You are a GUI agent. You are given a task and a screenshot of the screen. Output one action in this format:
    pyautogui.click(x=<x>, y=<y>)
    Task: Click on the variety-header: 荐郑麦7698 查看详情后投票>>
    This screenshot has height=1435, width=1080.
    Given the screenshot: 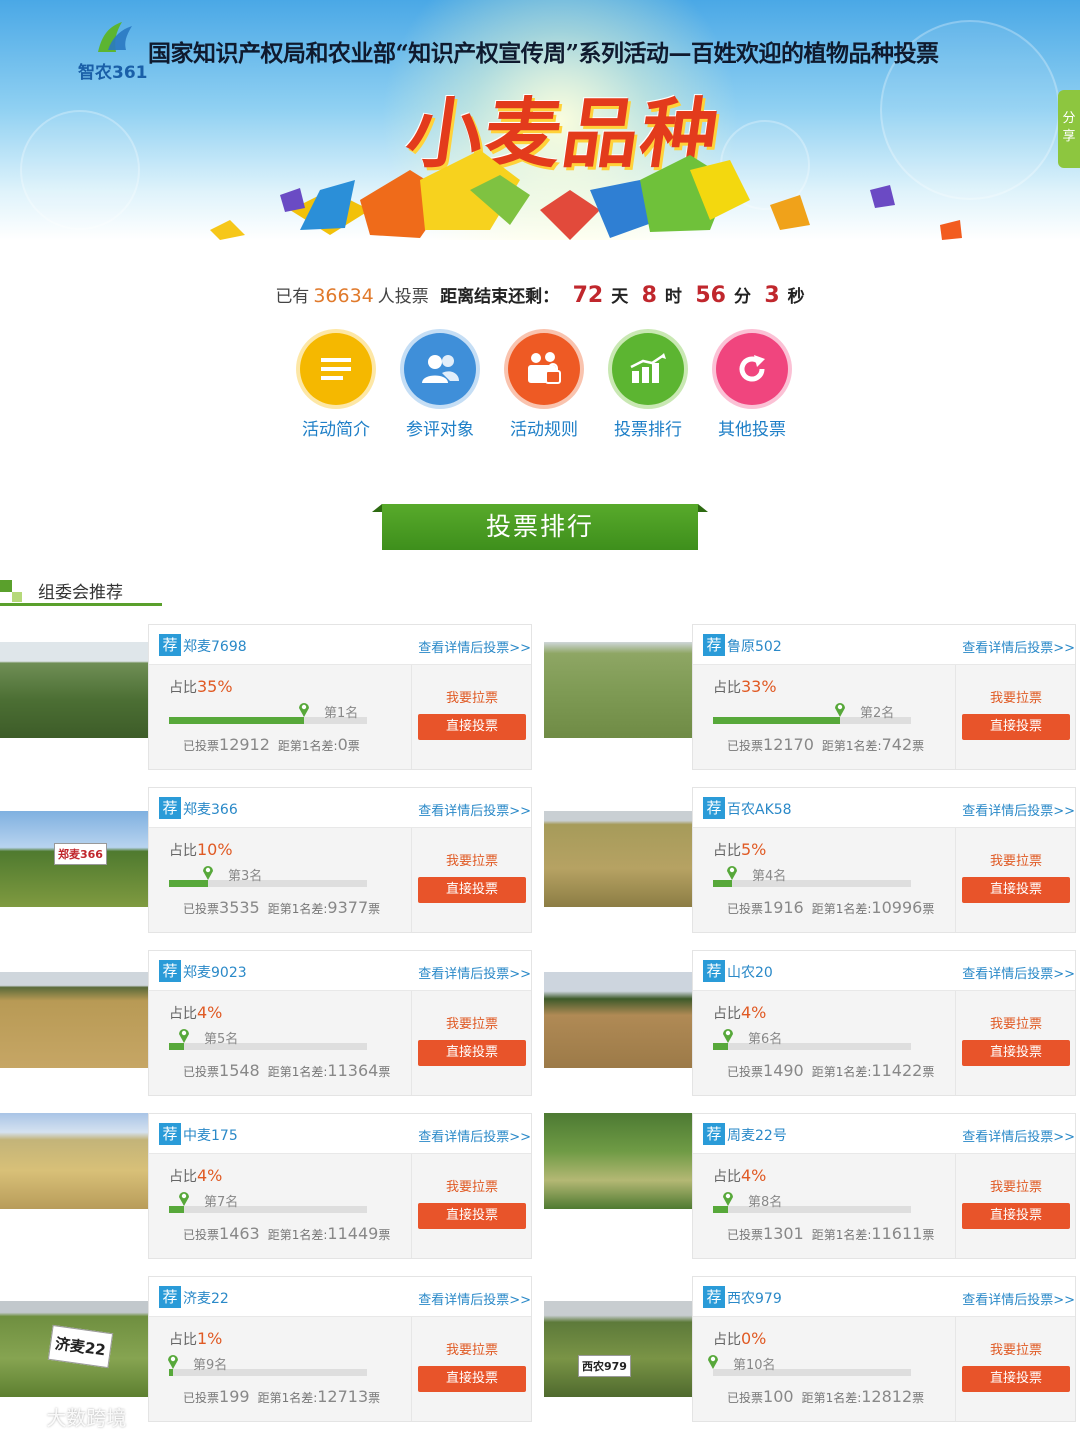 What is the action you would take?
    pyautogui.click(x=340, y=645)
    